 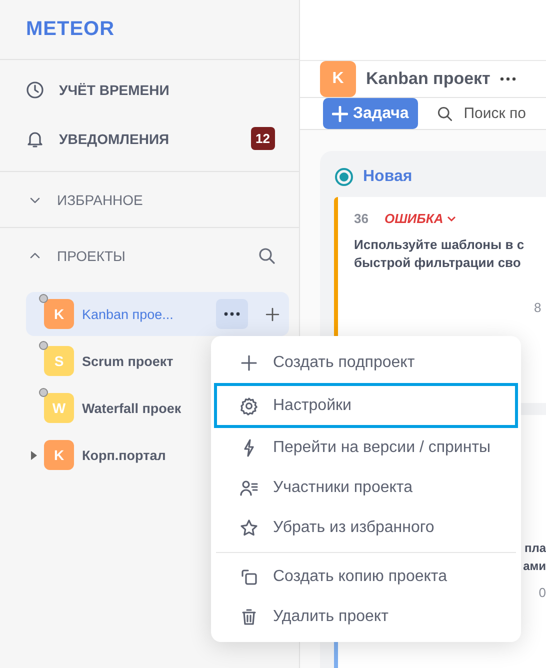 What do you see at coordinates (438, 263) in the screenshot?
I see `task-title-line: быстрой фильтрации сво` at bounding box center [438, 263].